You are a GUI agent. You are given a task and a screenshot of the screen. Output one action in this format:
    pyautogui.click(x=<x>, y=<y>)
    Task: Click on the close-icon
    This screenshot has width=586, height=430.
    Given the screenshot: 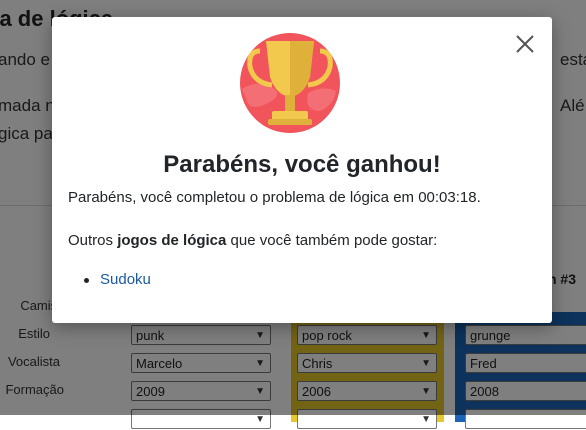 What is the action you would take?
    pyautogui.click(x=525, y=44)
    